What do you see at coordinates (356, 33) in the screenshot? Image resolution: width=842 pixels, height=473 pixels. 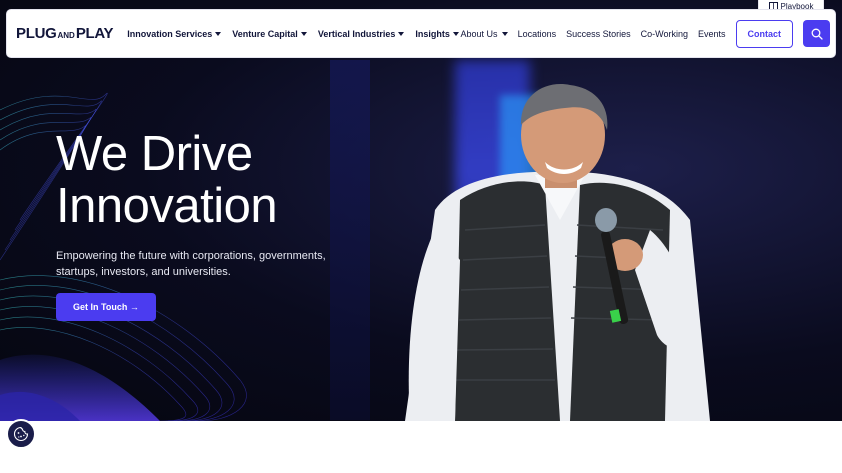 I see `nav-label: Vertical Industries` at bounding box center [356, 33].